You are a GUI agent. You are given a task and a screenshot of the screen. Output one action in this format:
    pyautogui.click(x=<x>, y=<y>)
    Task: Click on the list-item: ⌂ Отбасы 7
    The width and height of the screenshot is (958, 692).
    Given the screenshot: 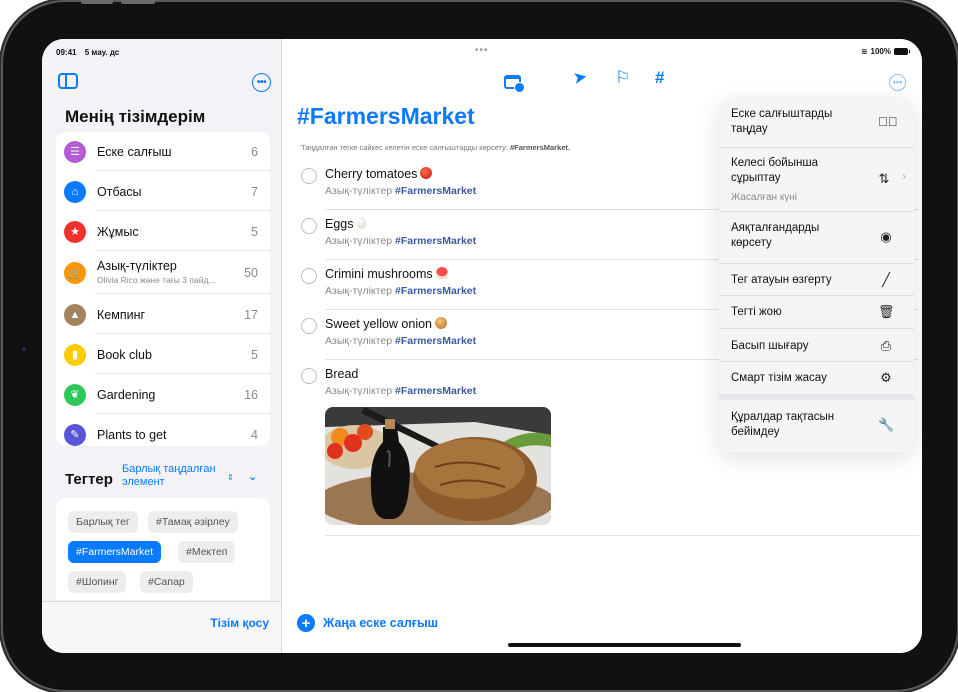 What is the action you would take?
    pyautogui.click(x=163, y=191)
    